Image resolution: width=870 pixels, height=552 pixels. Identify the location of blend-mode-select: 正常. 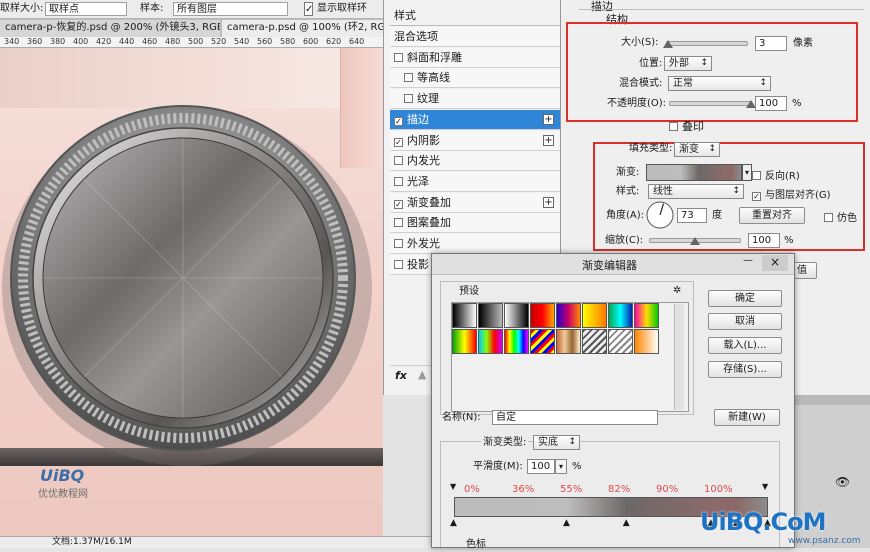
(719, 83).